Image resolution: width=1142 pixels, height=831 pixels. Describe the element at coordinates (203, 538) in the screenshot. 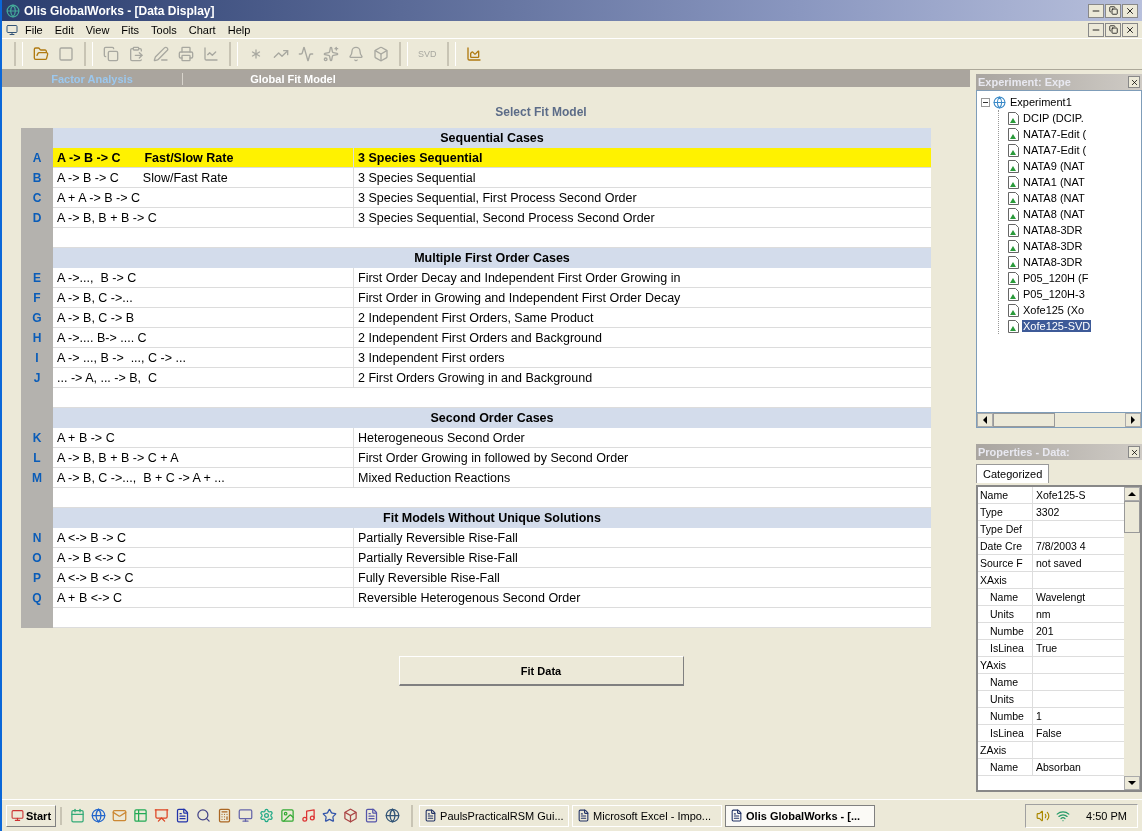

I see `reaction-cell: A <-> B -> C` at that location.